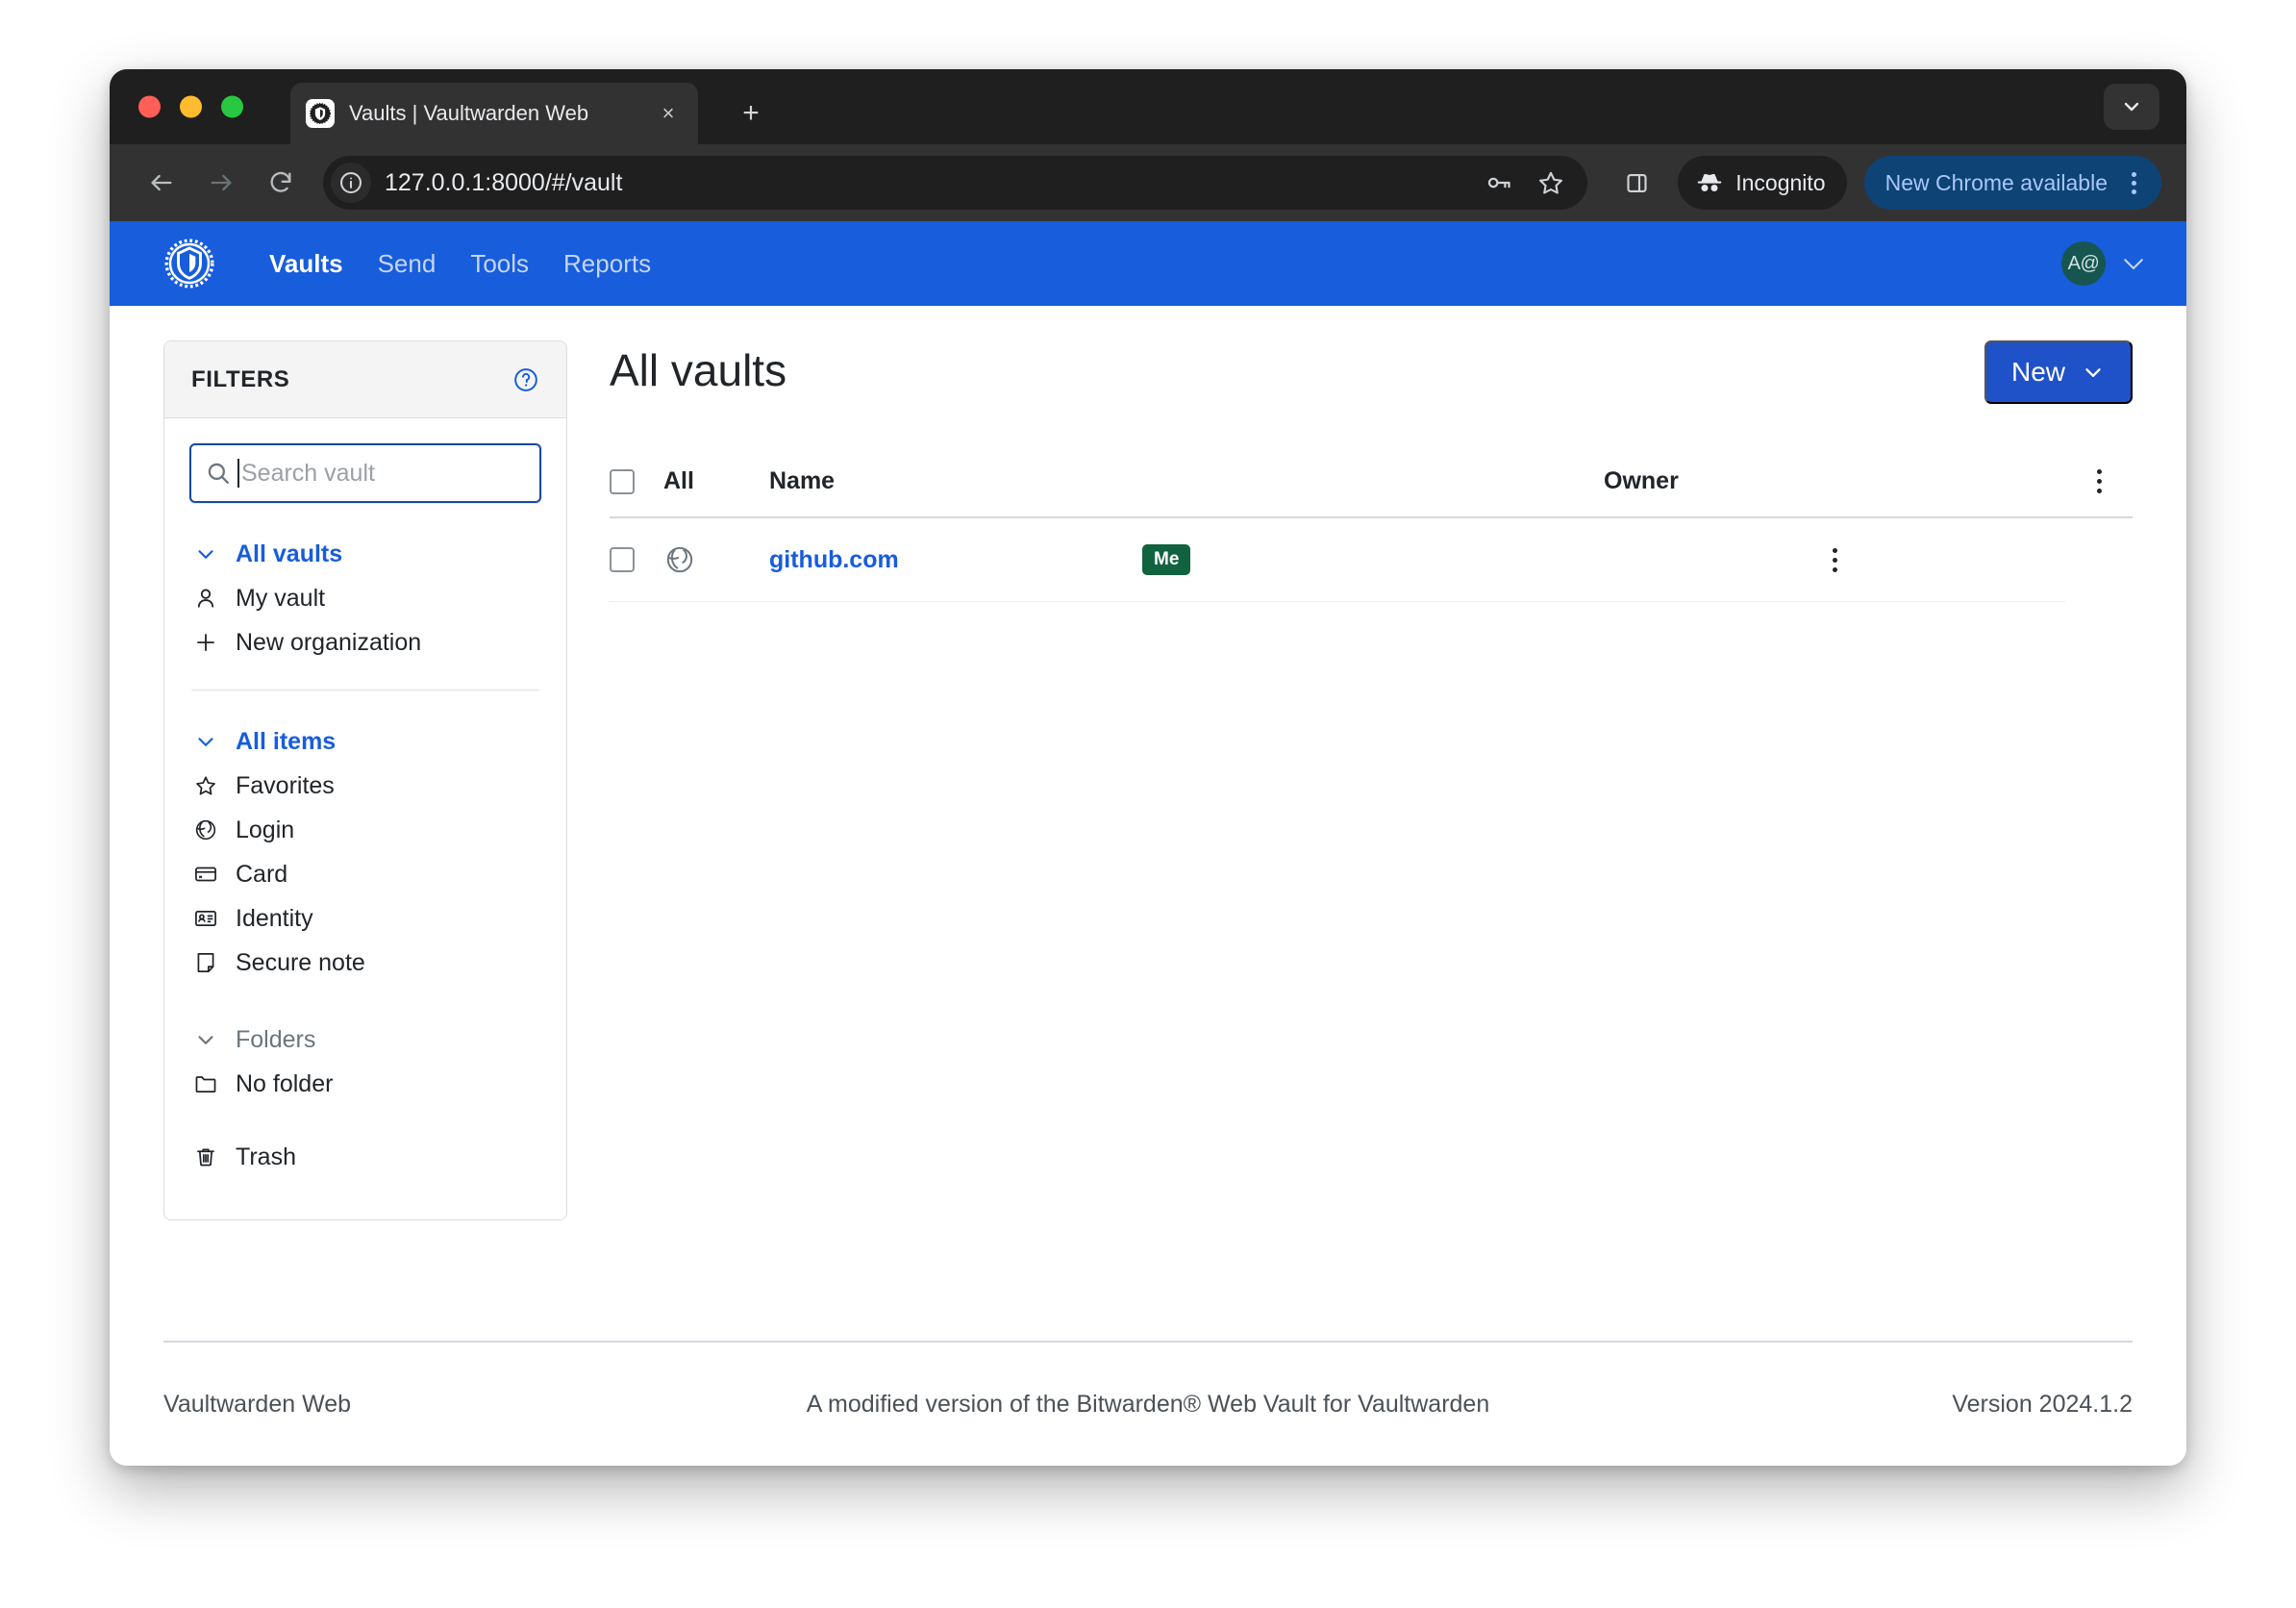  I want to click on account-chevron-down-icon, so click(2133, 264).